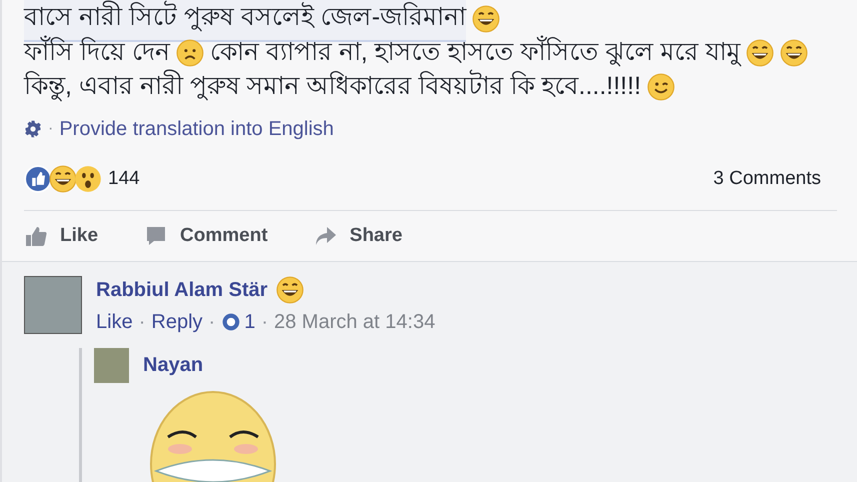 The height and width of the screenshot is (482, 857). I want to click on comment-action-link: Reply, so click(177, 322).